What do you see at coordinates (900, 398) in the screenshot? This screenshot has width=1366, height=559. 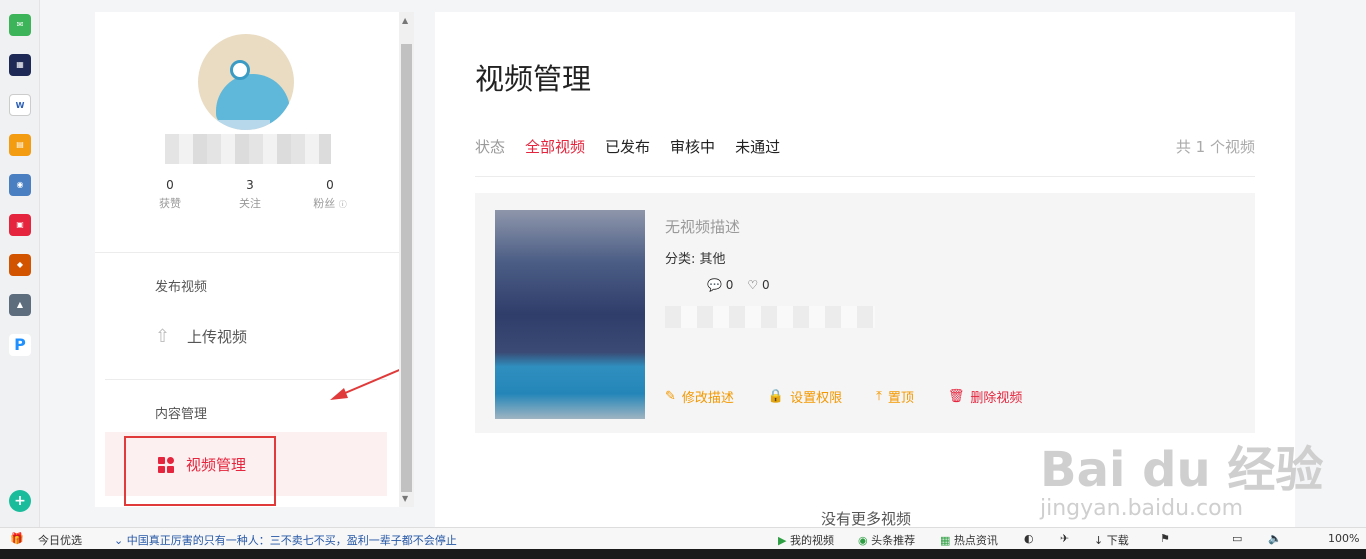 I see `pin-top-label: 置顶` at bounding box center [900, 398].